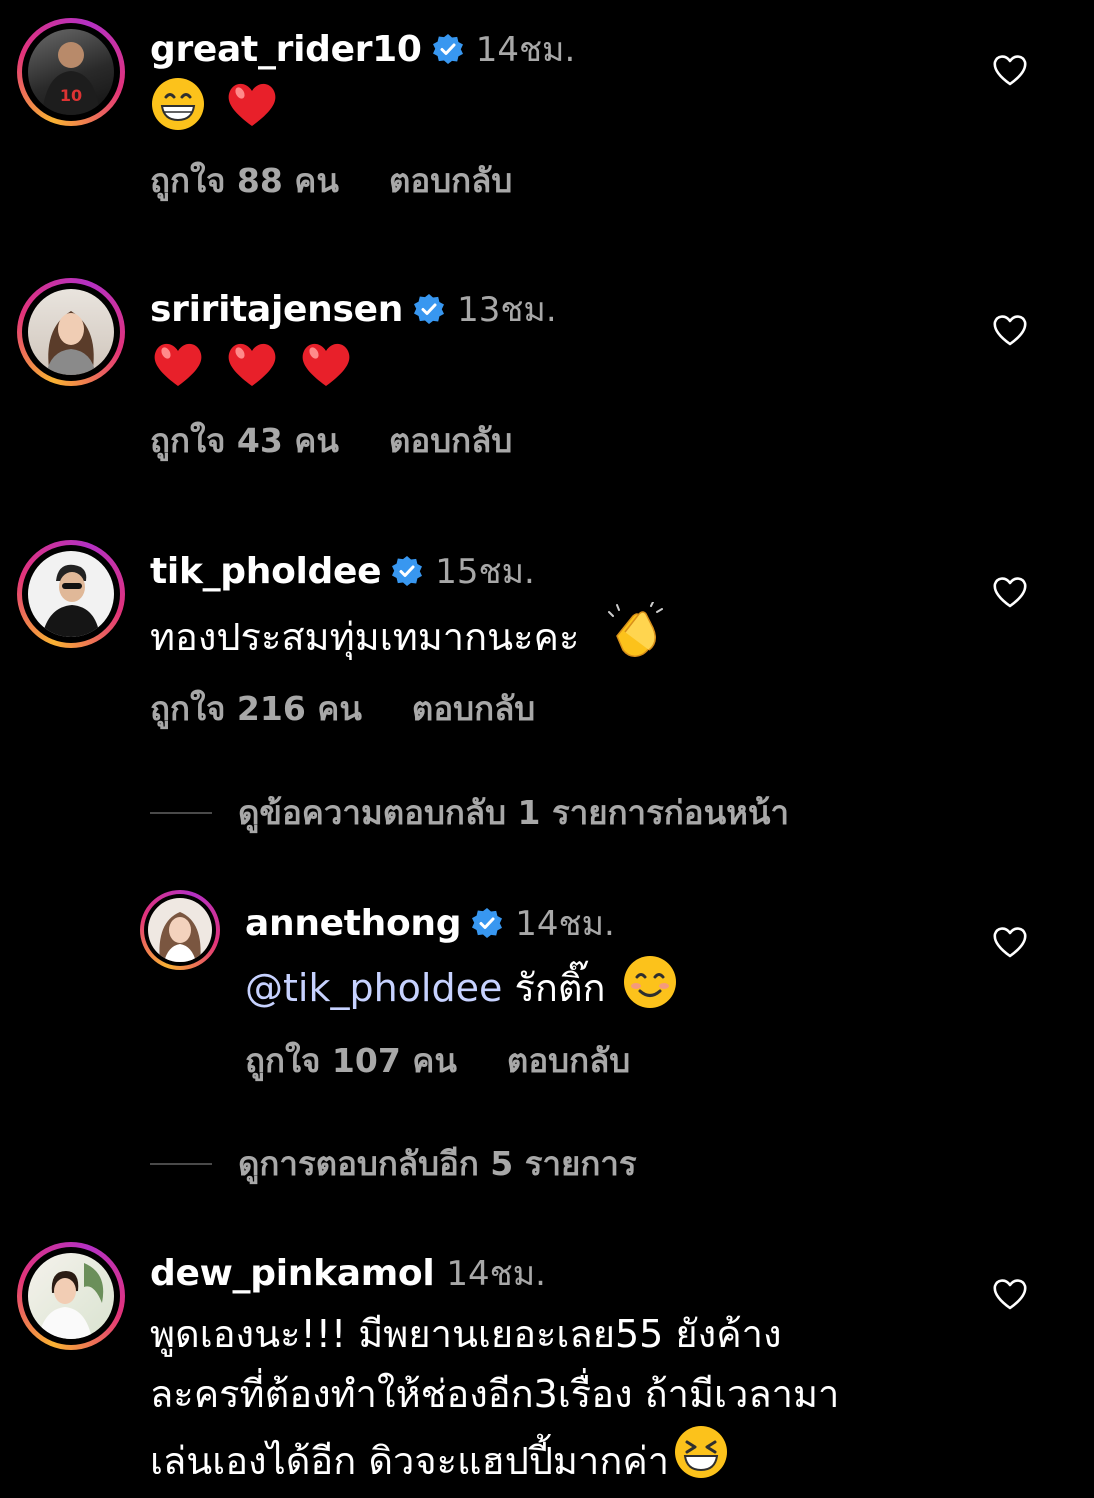  What do you see at coordinates (410, 1460) in the screenshot?
I see `comment-line: เล่นเองได้อีก ดิวจะแฮปปี้มากค่า` at bounding box center [410, 1460].